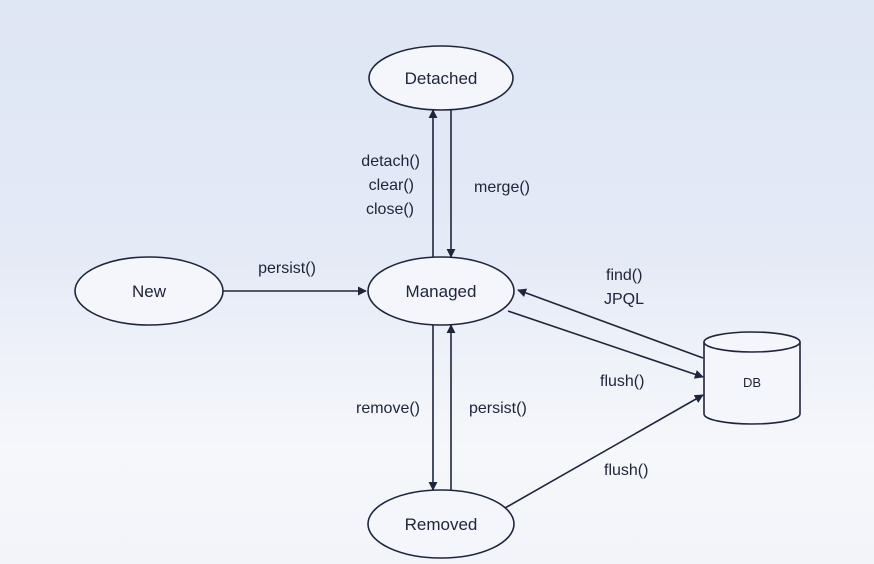 This screenshot has width=874, height=564. I want to click on label-managed-to-db: flush(), so click(622, 381).